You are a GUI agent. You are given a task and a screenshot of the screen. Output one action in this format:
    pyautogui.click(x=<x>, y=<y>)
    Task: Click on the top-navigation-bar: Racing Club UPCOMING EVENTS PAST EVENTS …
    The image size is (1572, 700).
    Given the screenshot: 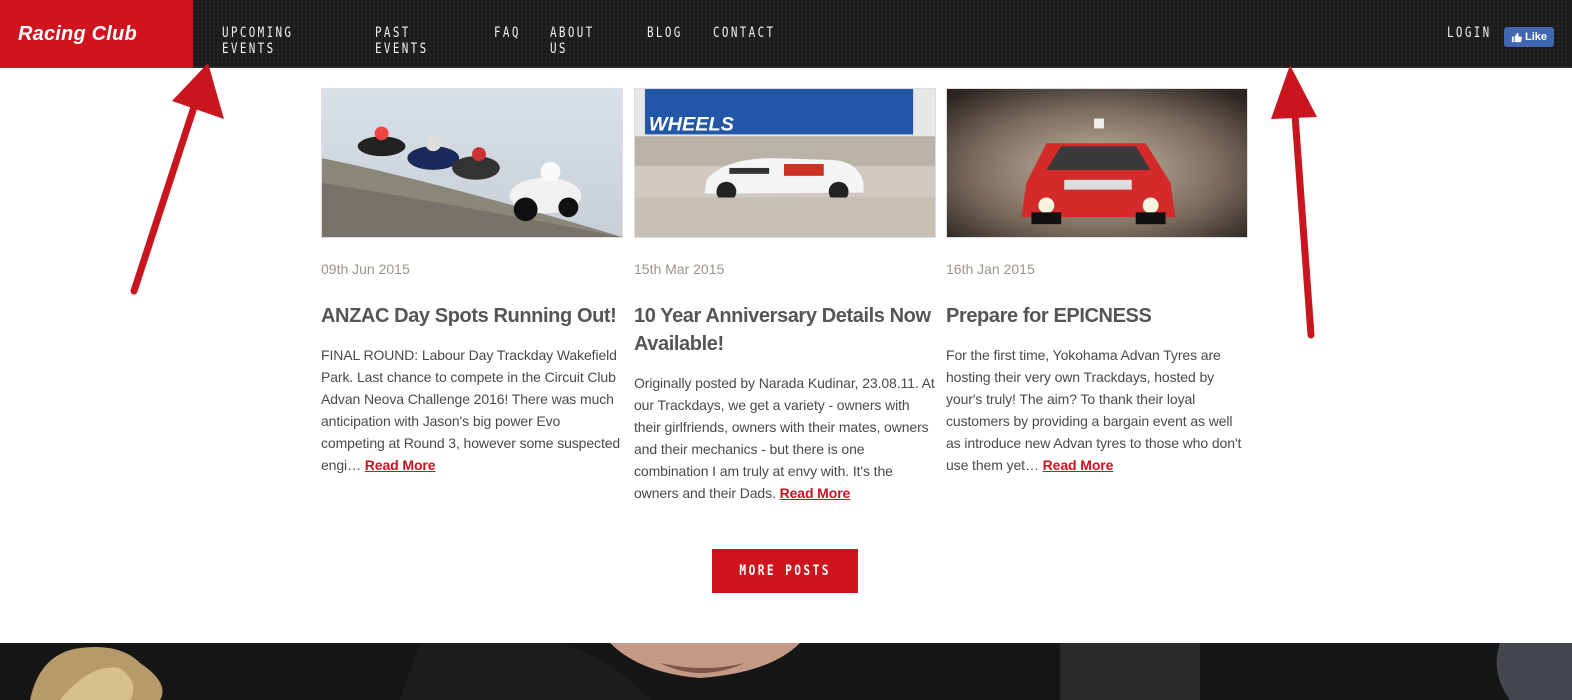 What is the action you would take?
    pyautogui.click(x=786, y=34)
    